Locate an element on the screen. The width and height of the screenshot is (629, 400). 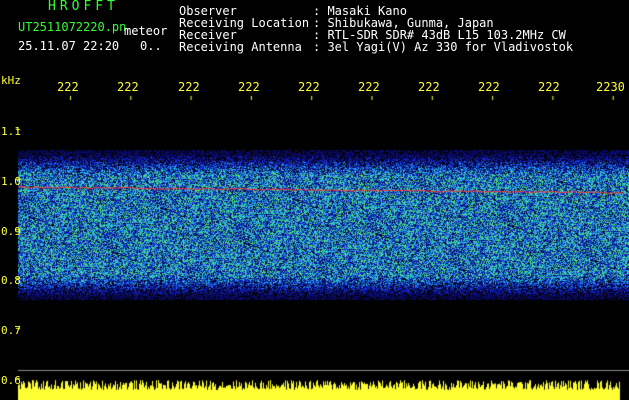
freq-tick: 0.9 is located at coordinates (11, 231).